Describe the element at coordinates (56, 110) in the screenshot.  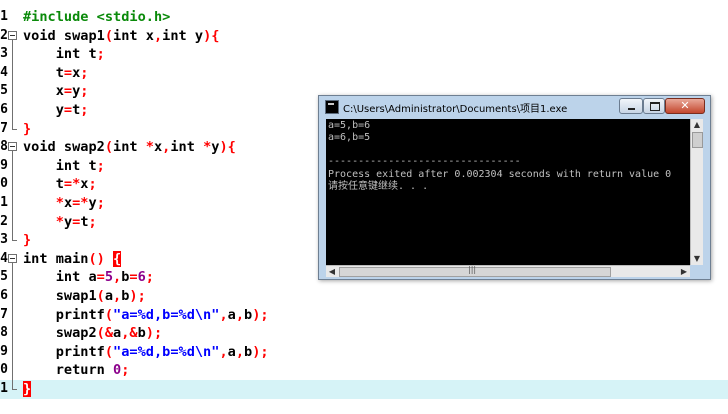
I see `code-text: y=t;` at that location.